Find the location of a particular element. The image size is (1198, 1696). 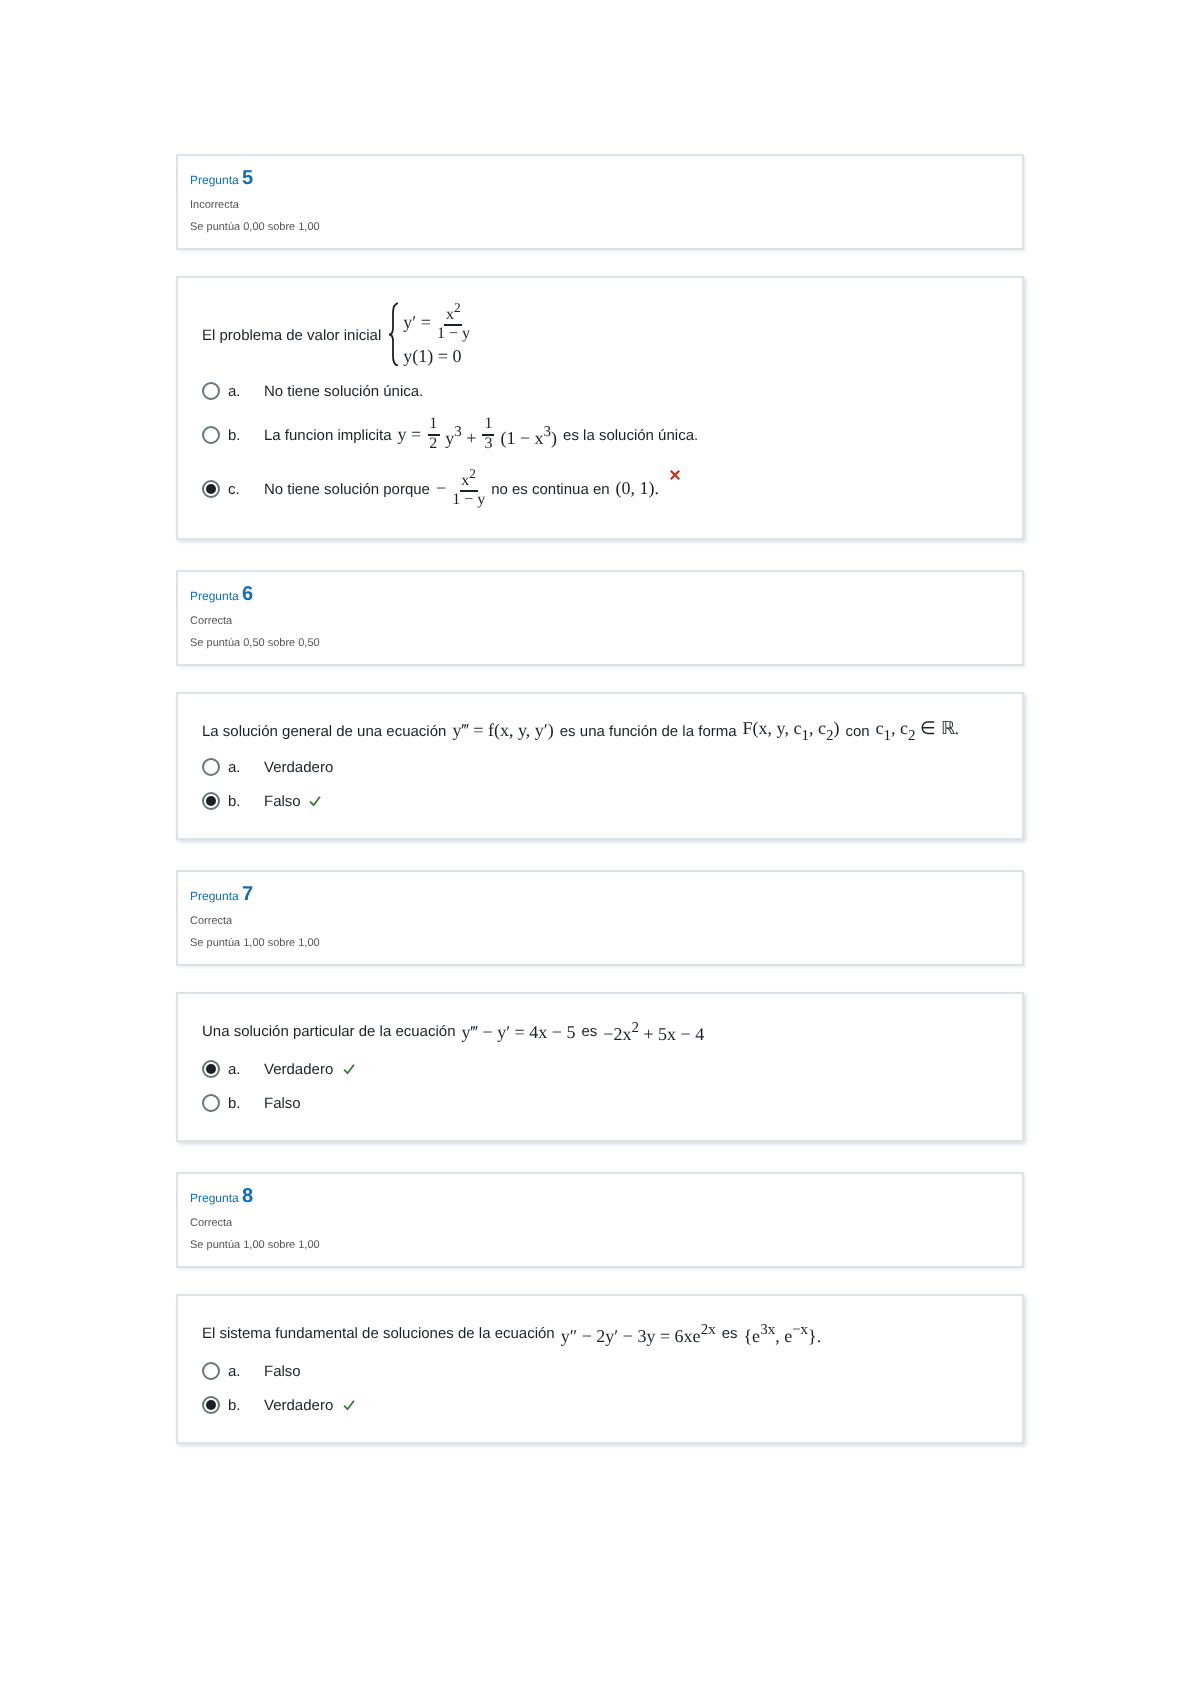

math-expression: y = is located at coordinates (409, 434).